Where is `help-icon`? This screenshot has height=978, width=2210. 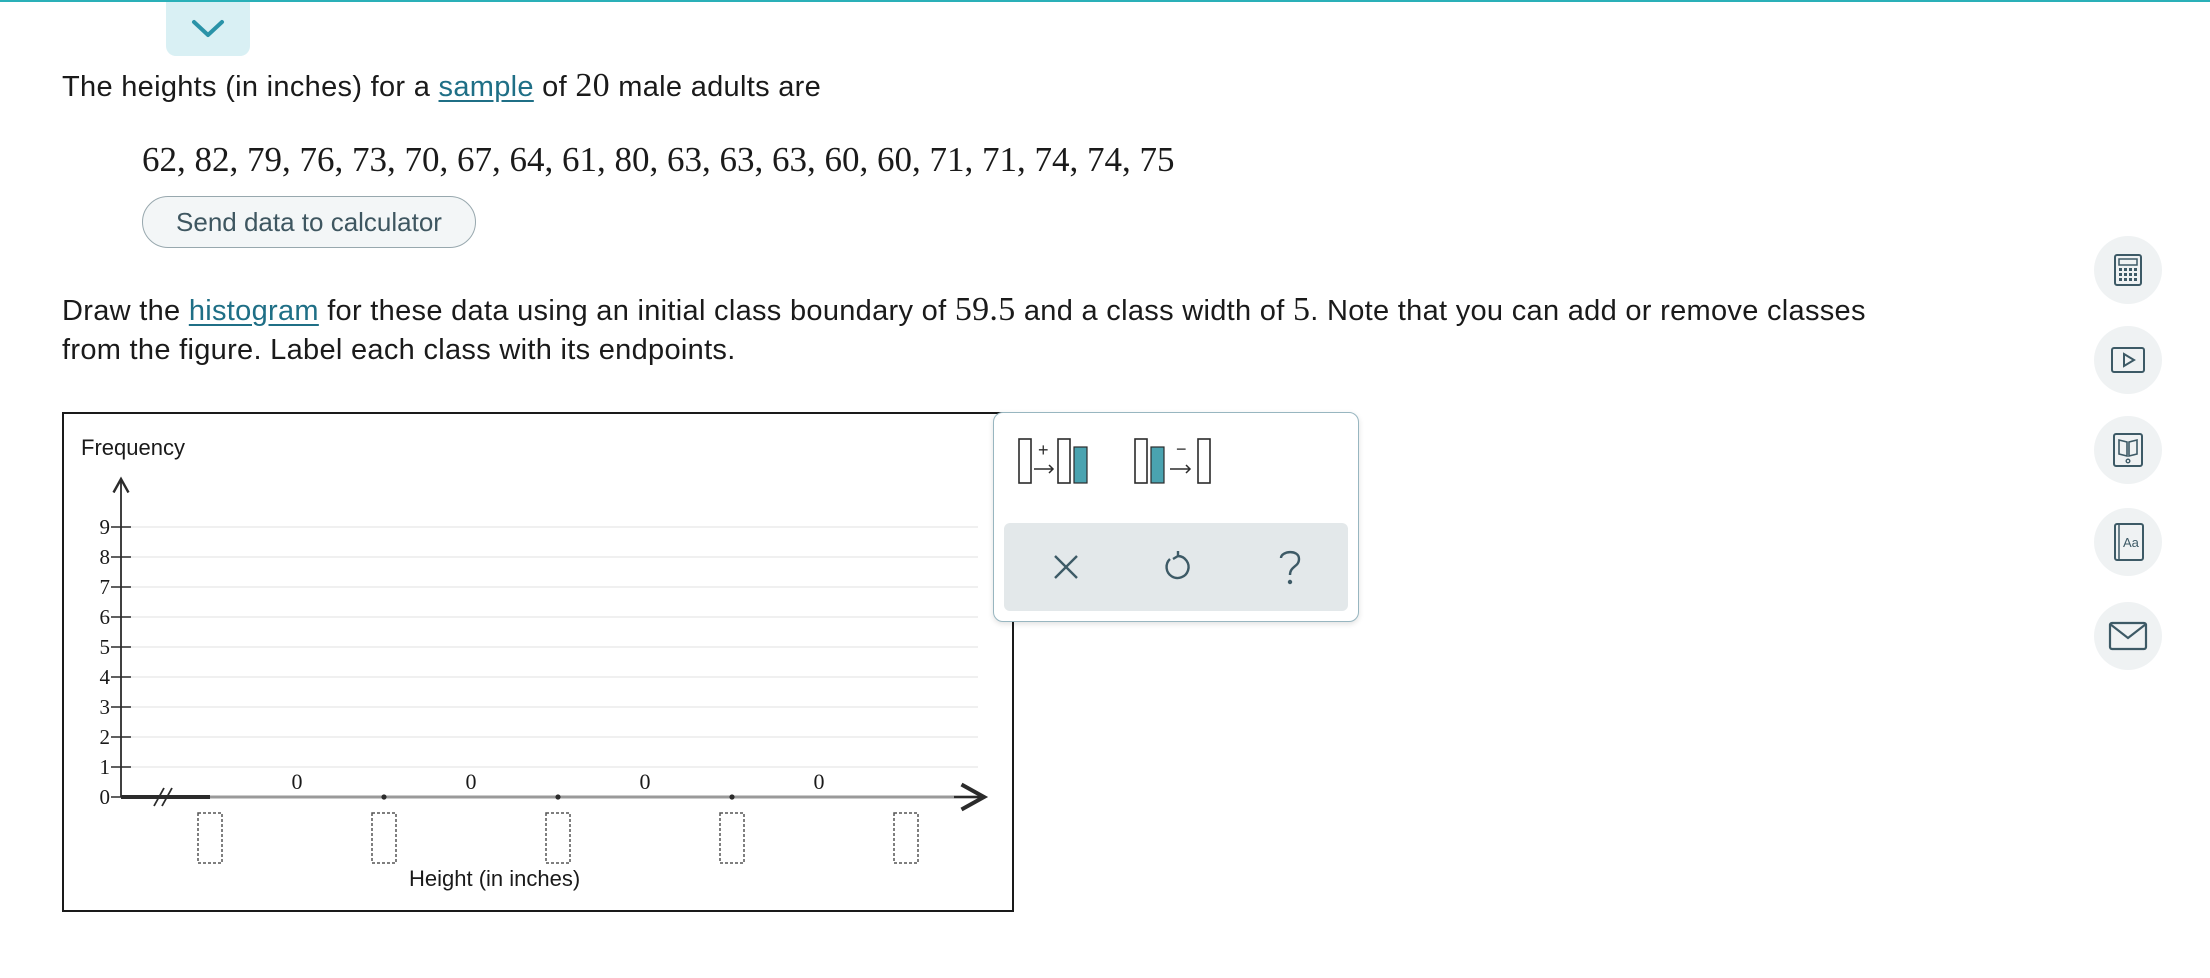 help-icon is located at coordinates (1290, 567).